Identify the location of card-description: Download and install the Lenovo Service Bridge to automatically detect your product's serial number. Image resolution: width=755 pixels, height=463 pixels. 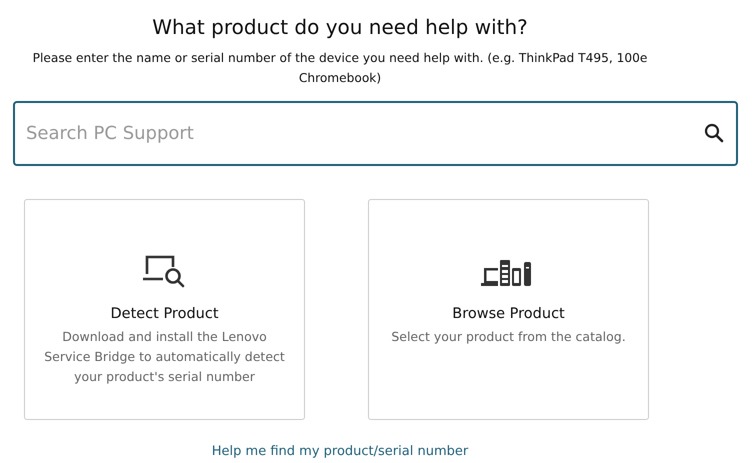
(164, 357).